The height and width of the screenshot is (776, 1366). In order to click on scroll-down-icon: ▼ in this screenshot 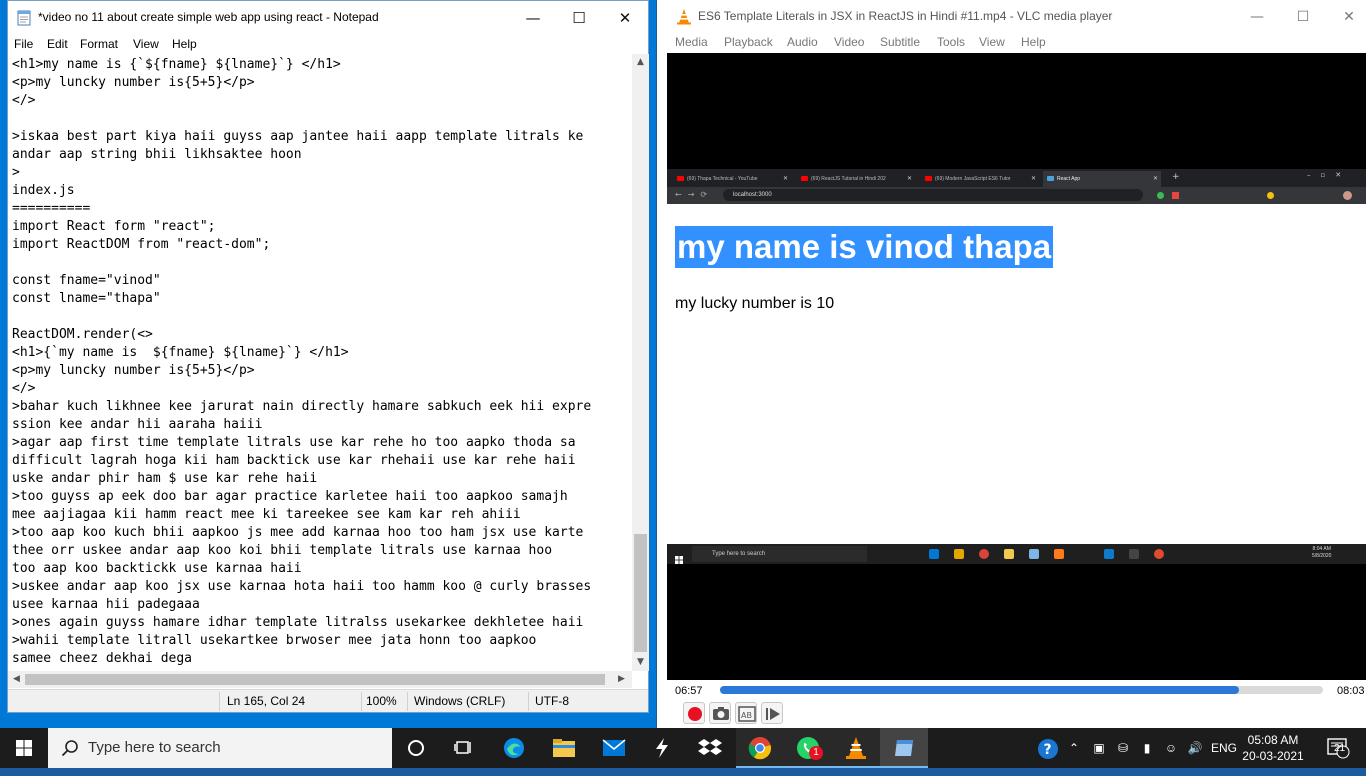, I will do `click(640, 662)`.